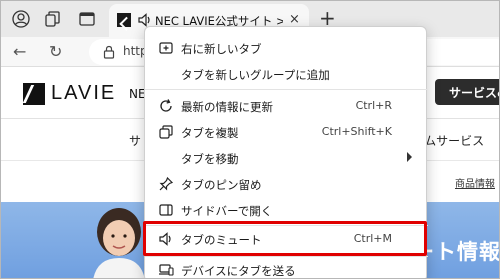  I want to click on menu-item-new-tab-right: 右に新しいタブ, so click(286, 48).